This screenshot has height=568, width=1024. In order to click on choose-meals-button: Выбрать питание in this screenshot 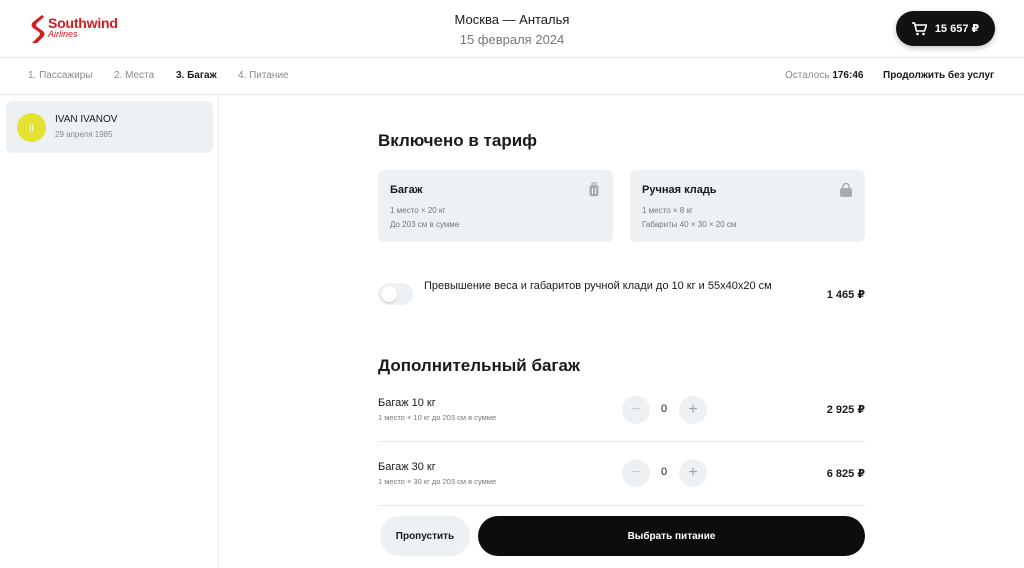, I will do `click(671, 536)`.